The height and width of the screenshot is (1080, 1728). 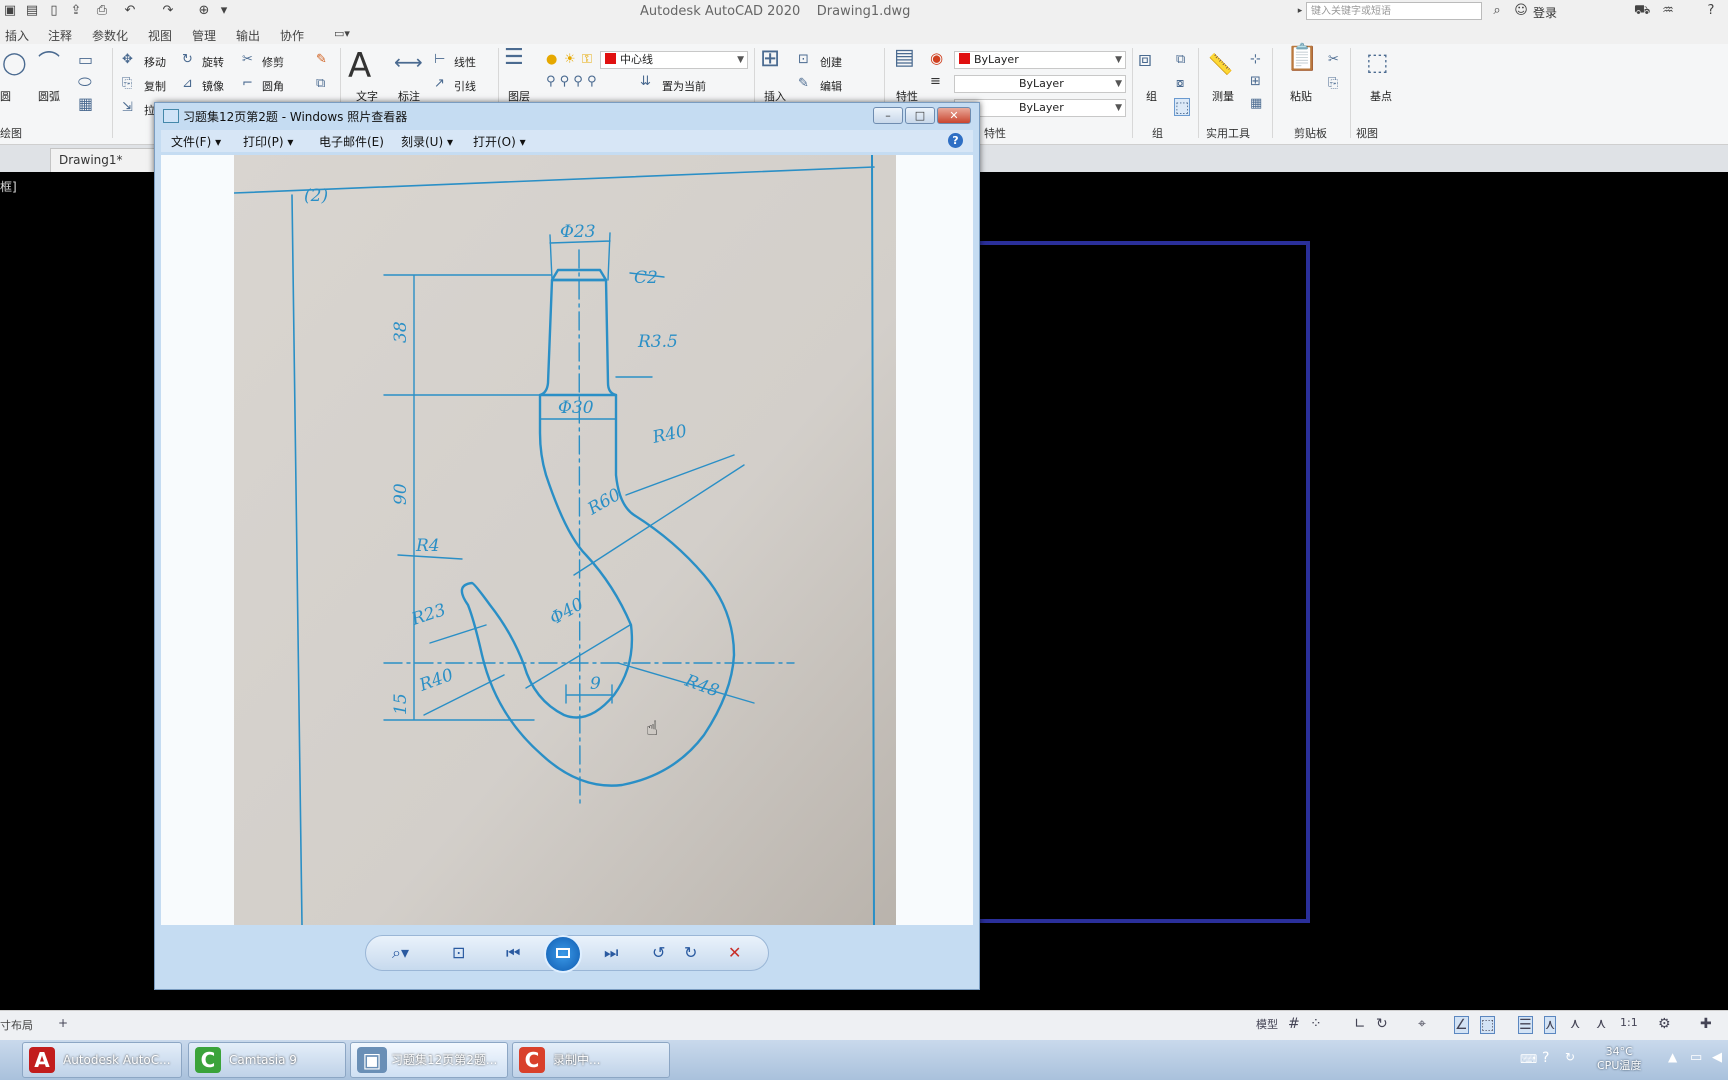 I want to click on model-button: 模型, so click(x=1267, y=1024).